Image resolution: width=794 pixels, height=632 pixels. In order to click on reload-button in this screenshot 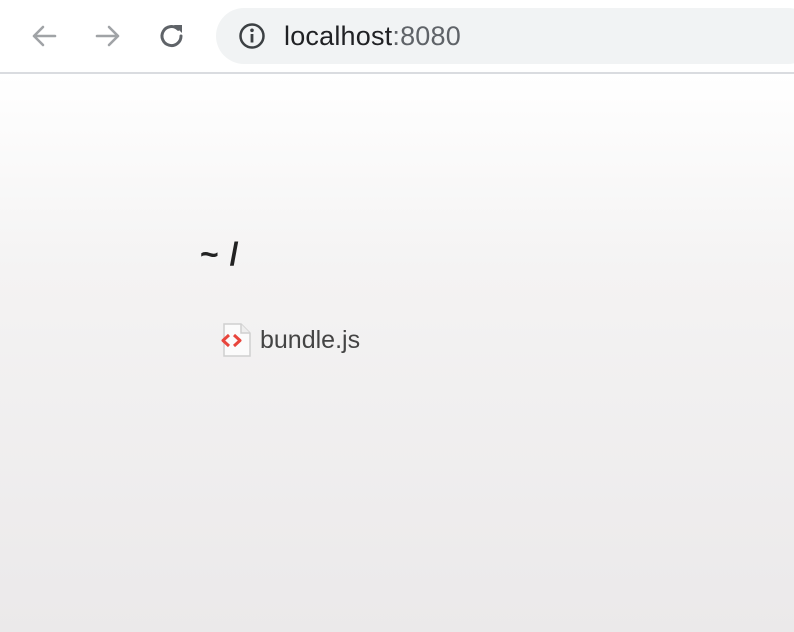, I will do `click(172, 36)`.